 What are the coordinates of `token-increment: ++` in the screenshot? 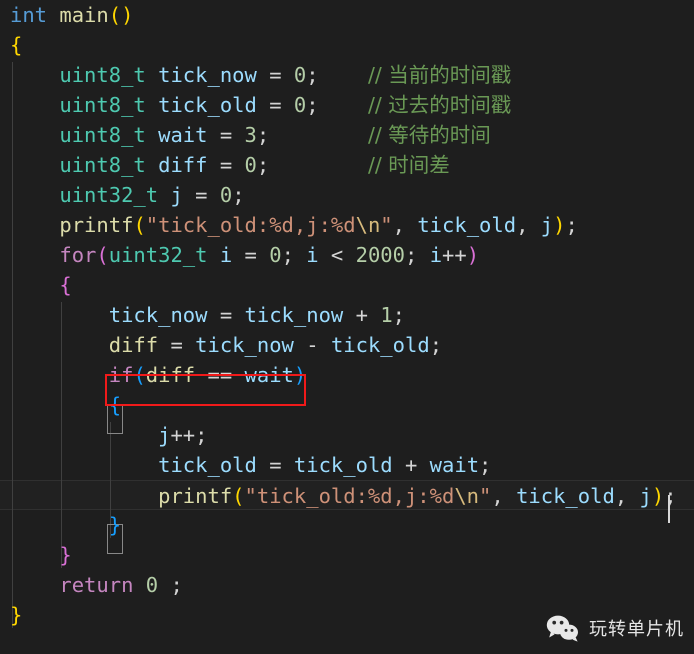 It's located at (183, 435).